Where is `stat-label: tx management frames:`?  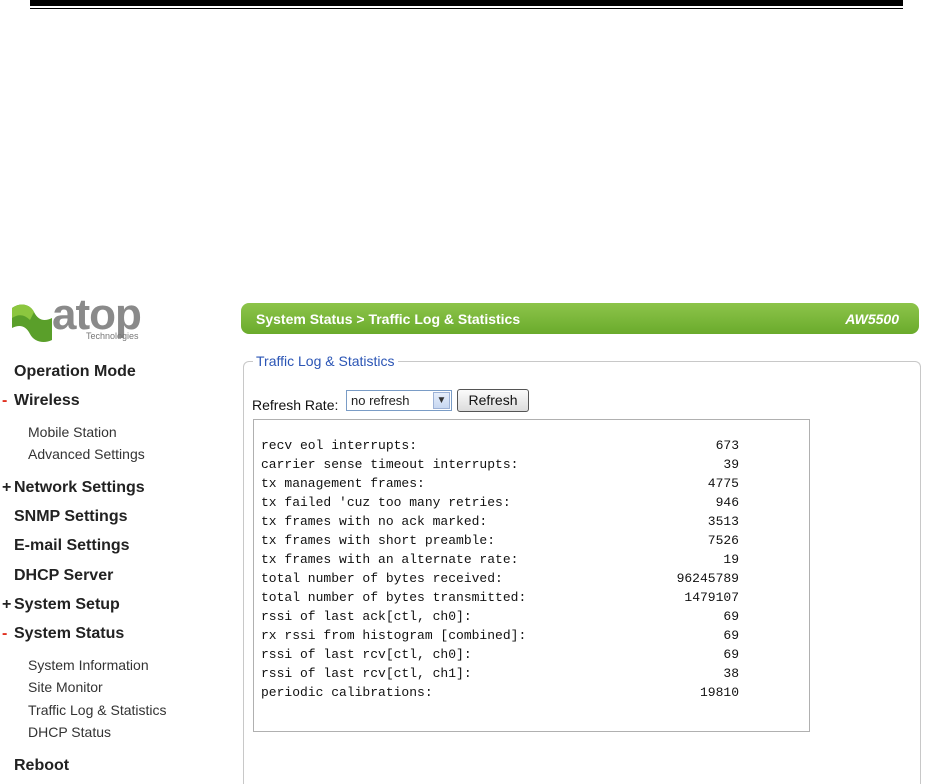 stat-label: tx management frames: is located at coordinates (343, 483).